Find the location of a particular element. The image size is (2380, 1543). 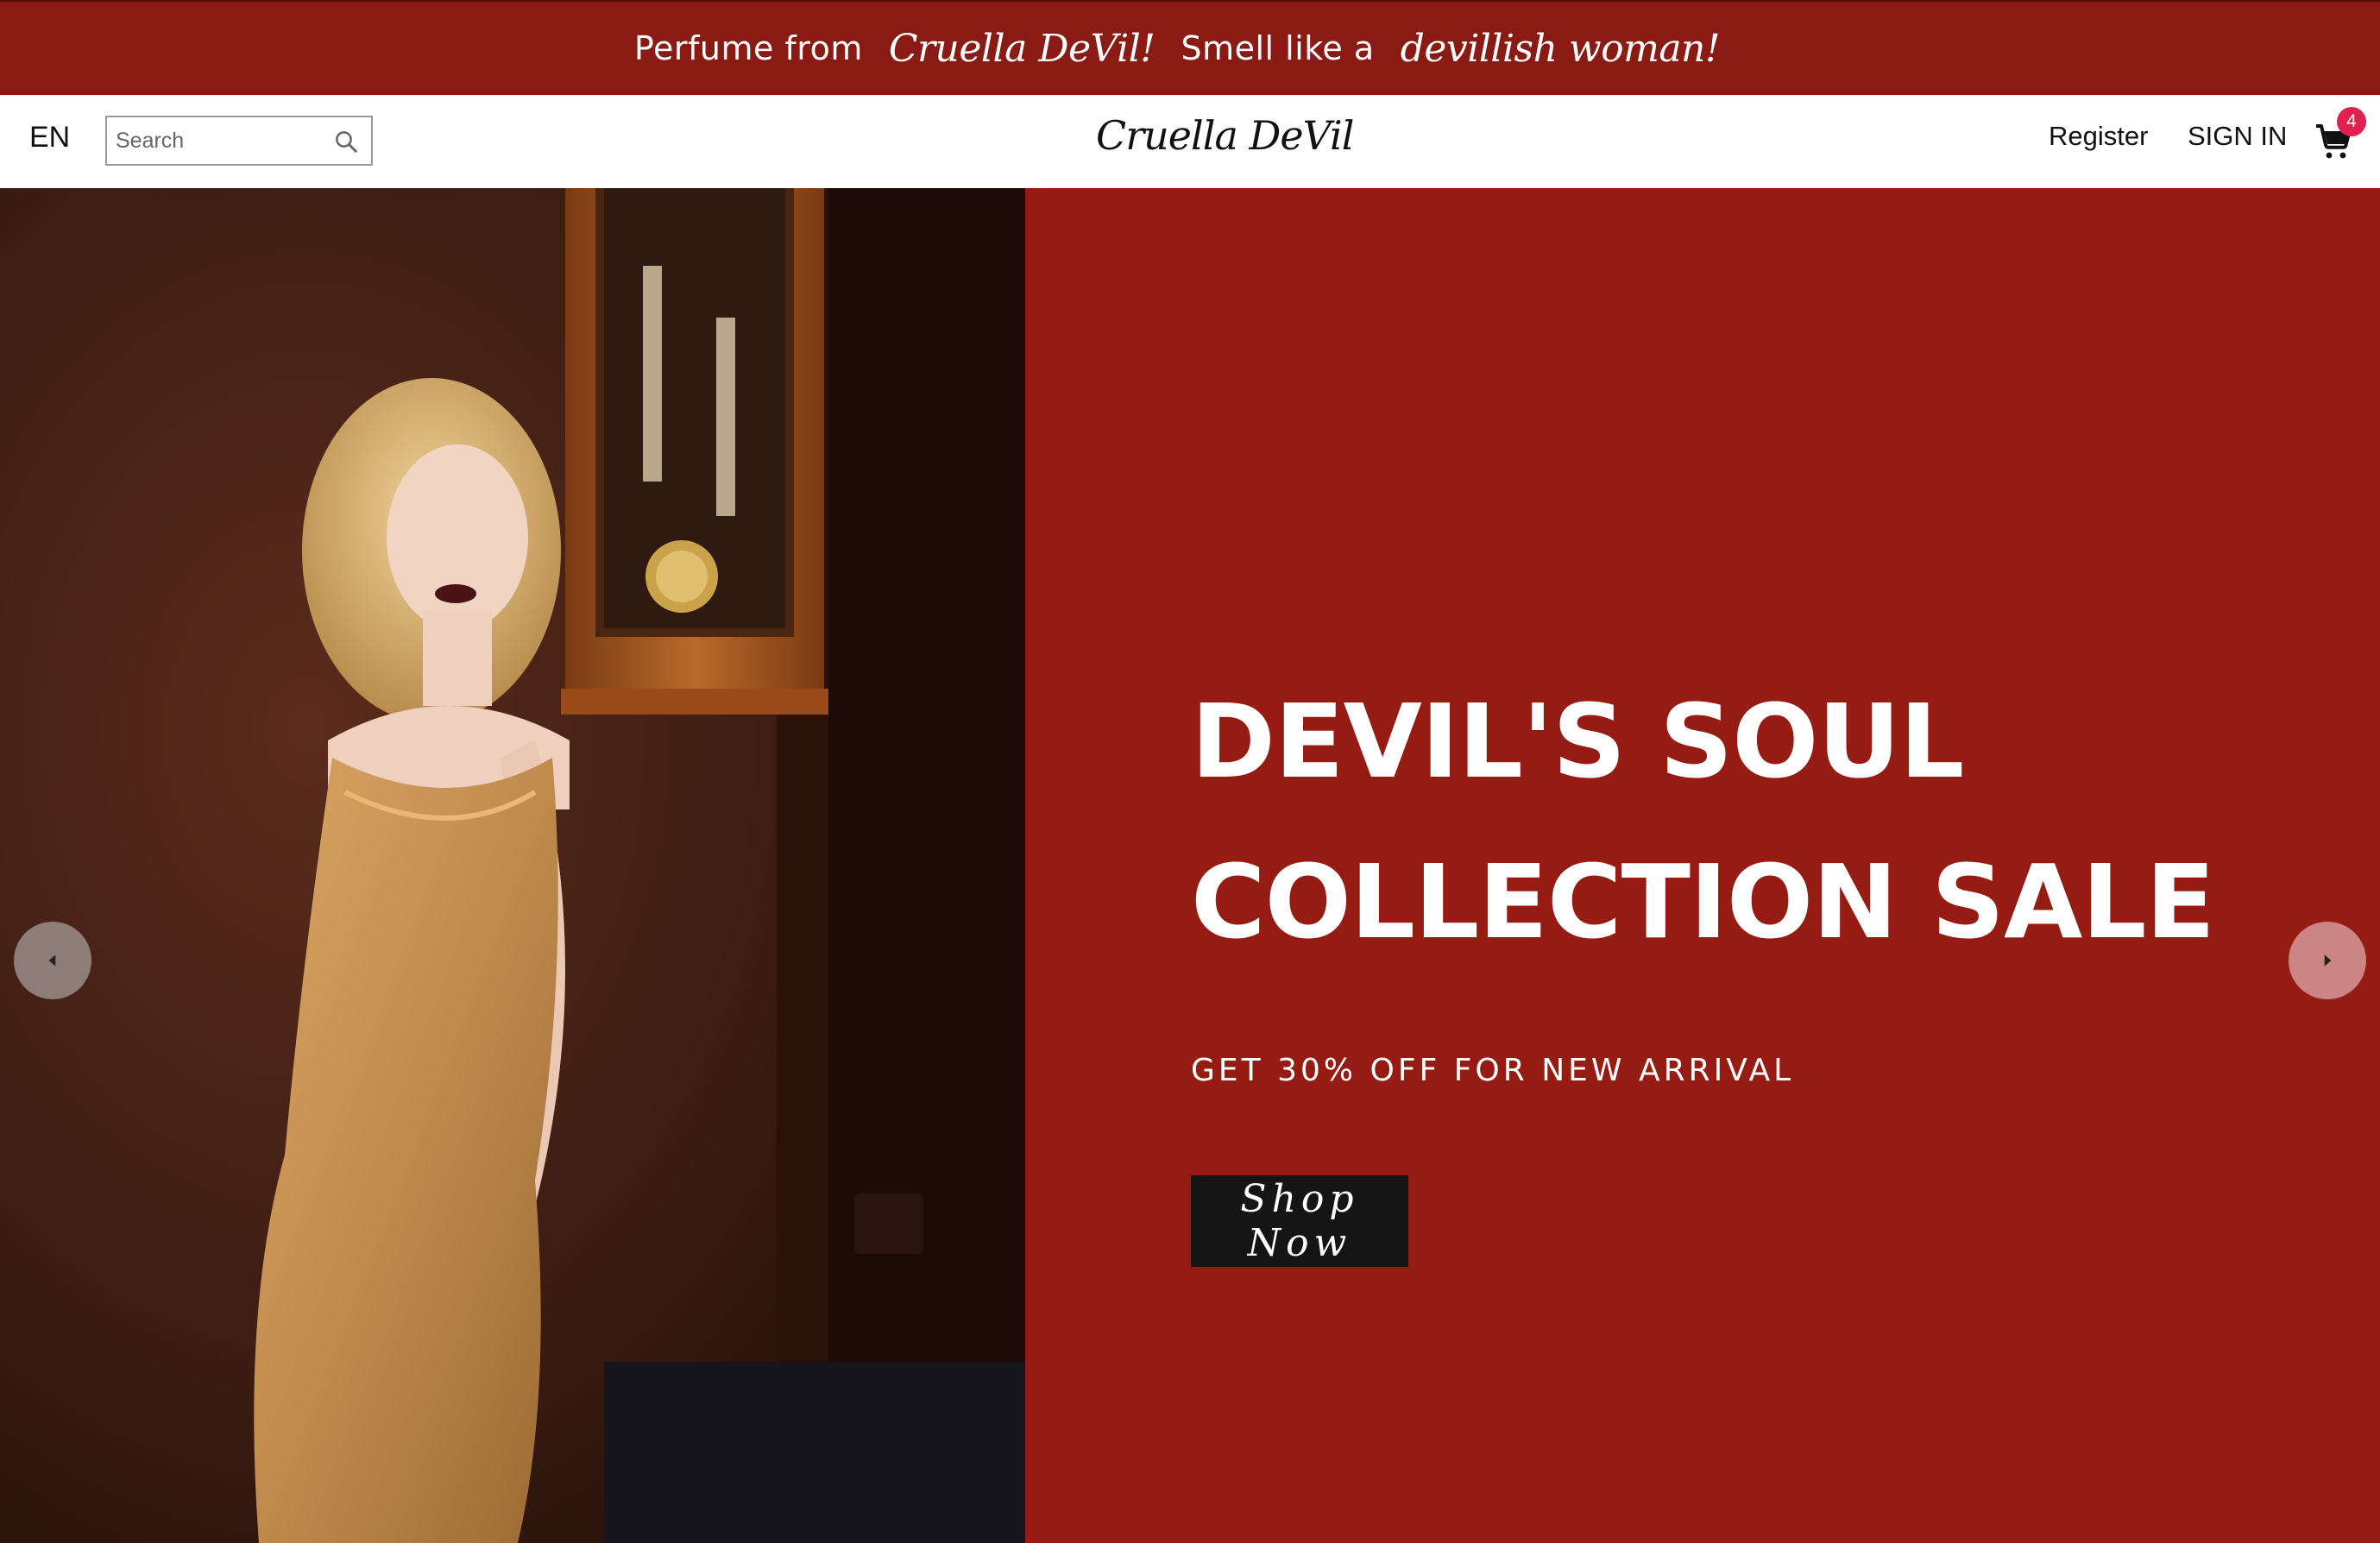

cart-count-badge: 4 is located at coordinates (2352, 121).